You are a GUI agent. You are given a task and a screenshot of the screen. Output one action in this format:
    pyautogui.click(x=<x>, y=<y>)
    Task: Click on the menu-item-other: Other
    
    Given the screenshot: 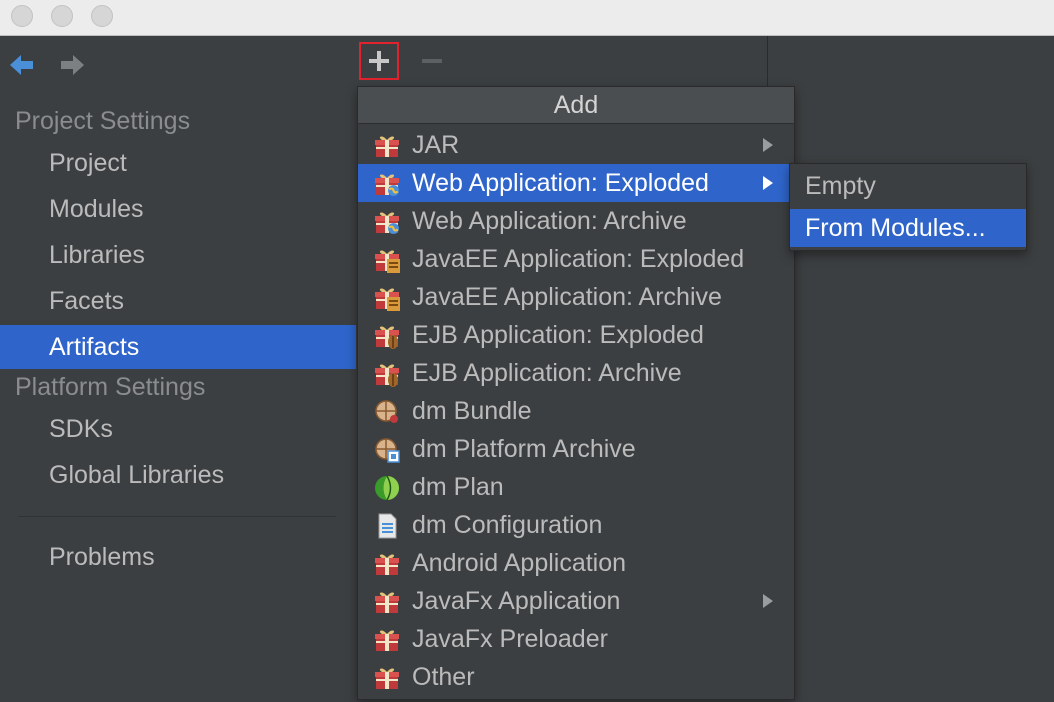 What is the action you would take?
    pyautogui.click(x=576, y=677)
    